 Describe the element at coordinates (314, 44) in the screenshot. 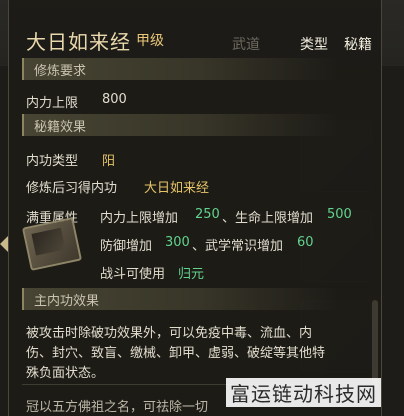

I see `tab-type: 类型` at that location.